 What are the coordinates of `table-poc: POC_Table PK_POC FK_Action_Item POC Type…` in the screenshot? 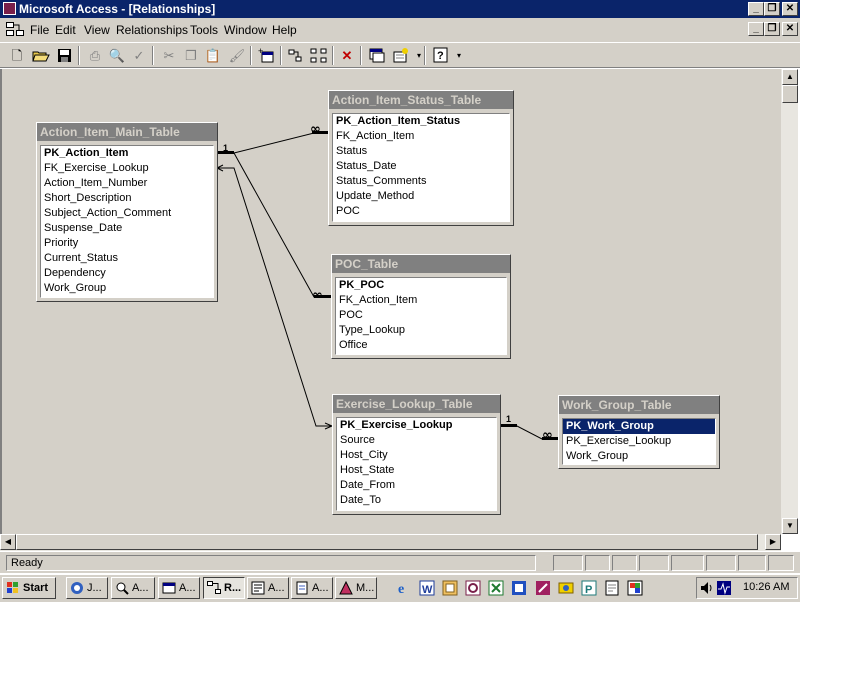 It's located at (421, 306).